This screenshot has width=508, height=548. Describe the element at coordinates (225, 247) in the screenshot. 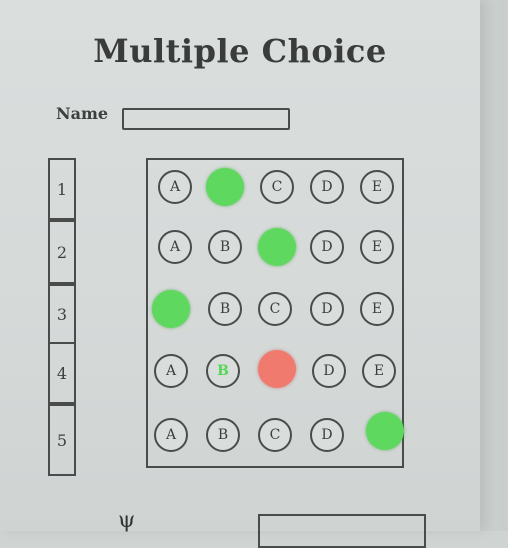

I see `bubble-q2-b: B` at that location.